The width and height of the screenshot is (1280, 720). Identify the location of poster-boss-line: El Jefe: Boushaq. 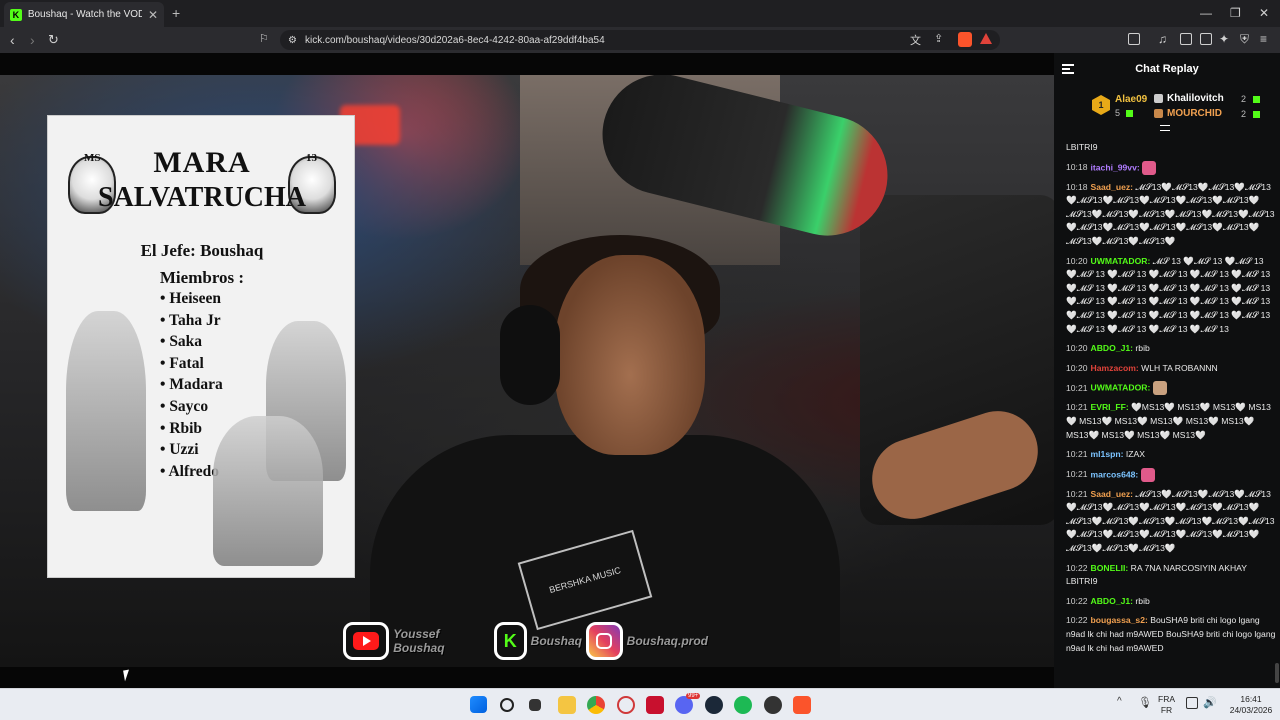
(202, 250).